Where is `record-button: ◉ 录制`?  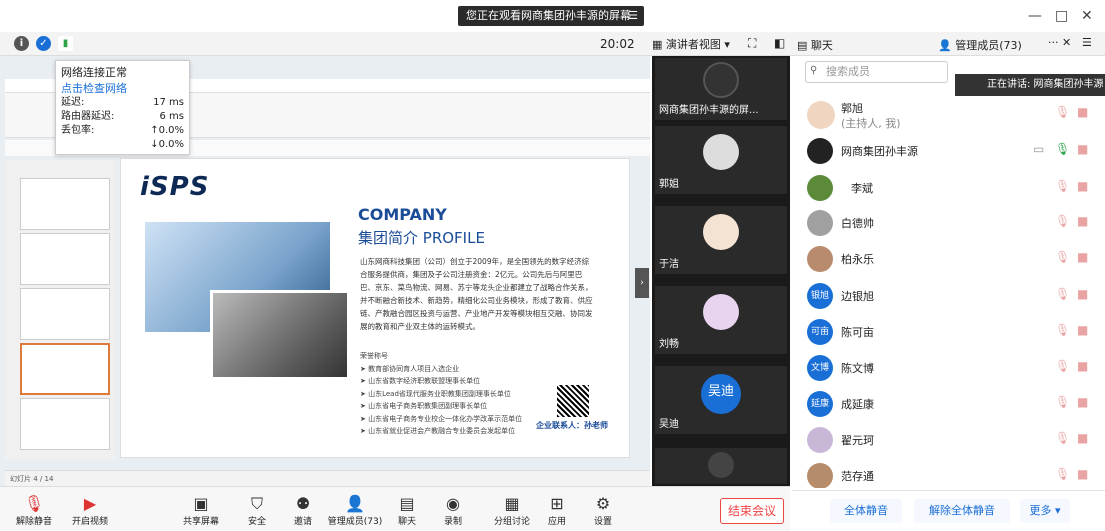 record-button: ◉ 录制 is located at coordinates (453, 510).